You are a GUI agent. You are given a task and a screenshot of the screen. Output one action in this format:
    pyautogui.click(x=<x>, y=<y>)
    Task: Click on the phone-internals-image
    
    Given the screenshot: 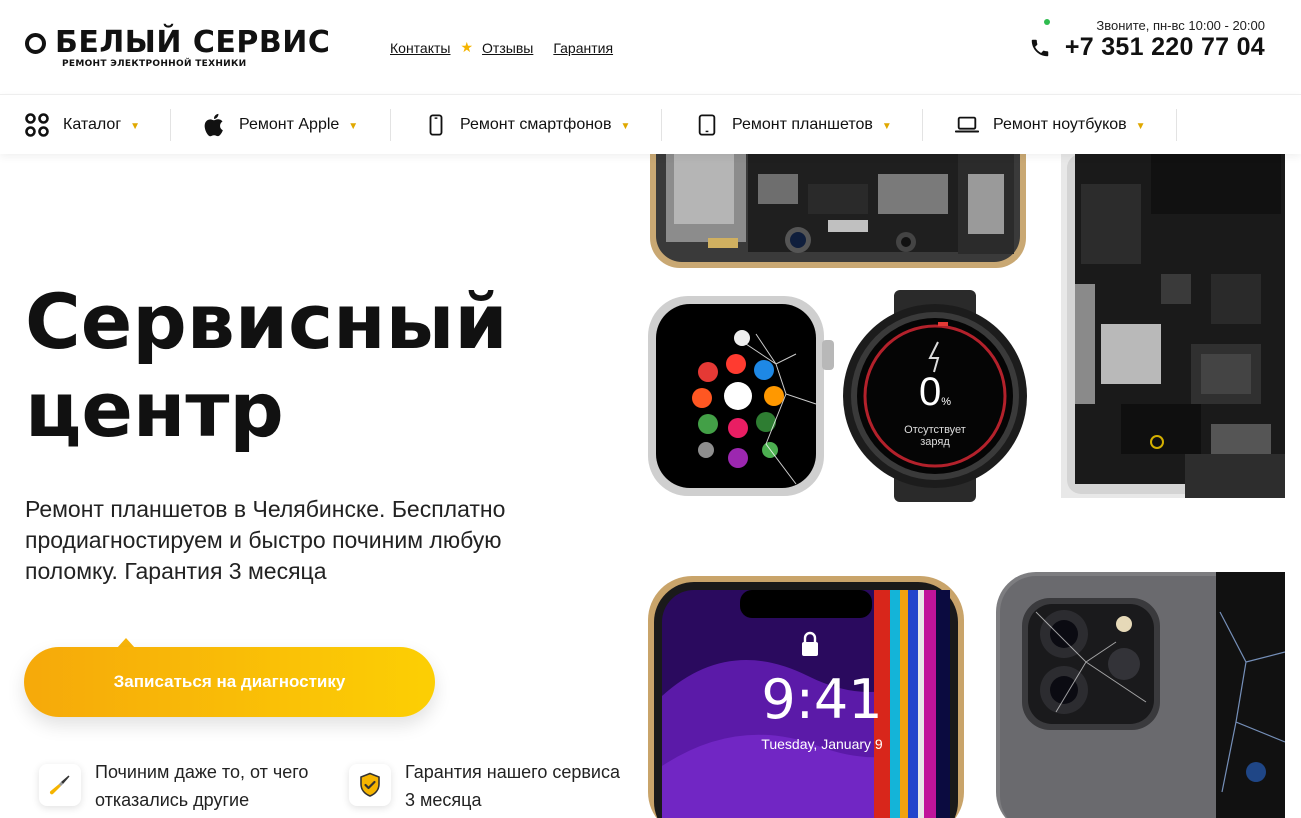 What is the action you would take?
    pyautogui.click(x=838, y=212)
    